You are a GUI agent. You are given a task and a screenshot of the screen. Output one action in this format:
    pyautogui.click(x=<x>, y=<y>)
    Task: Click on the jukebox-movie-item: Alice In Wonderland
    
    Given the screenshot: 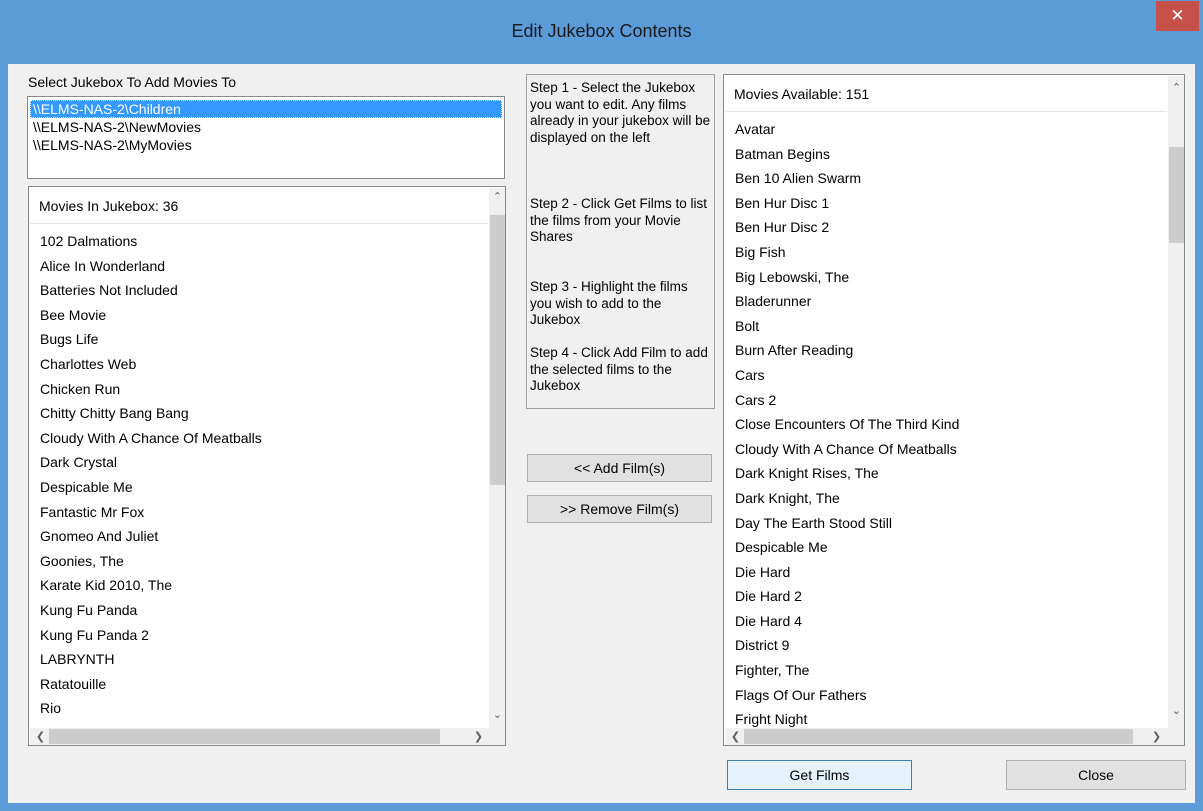 What is the action you would take?
    pyautogui.click(x=146, y=266)
    